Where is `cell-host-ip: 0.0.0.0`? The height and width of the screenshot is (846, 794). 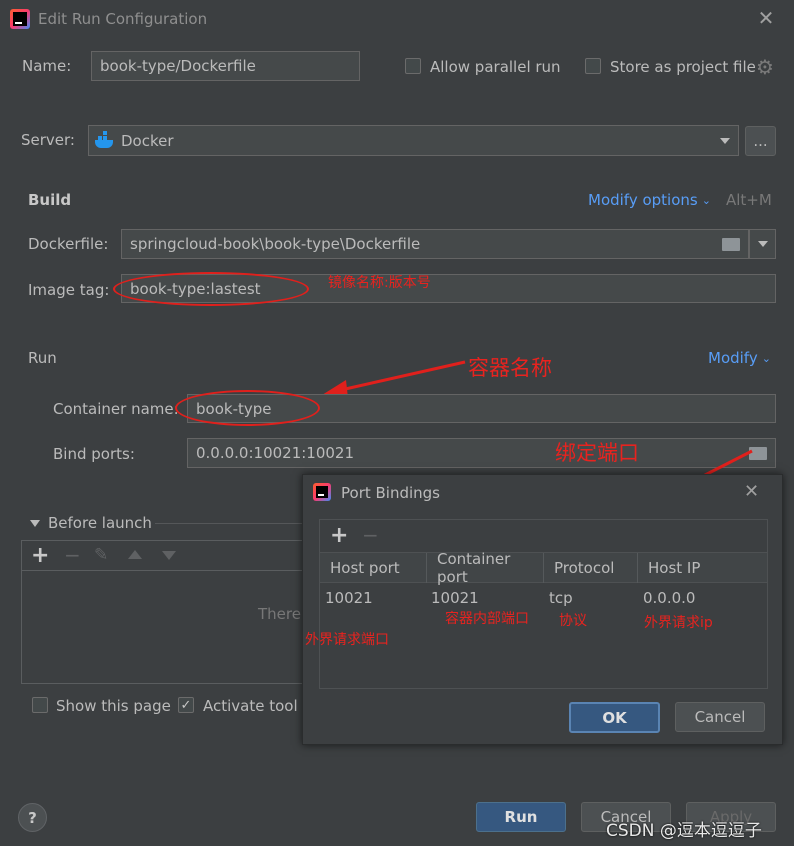
cell-host-ip: 0.0.0.0 is located at coordinates (669, 598).